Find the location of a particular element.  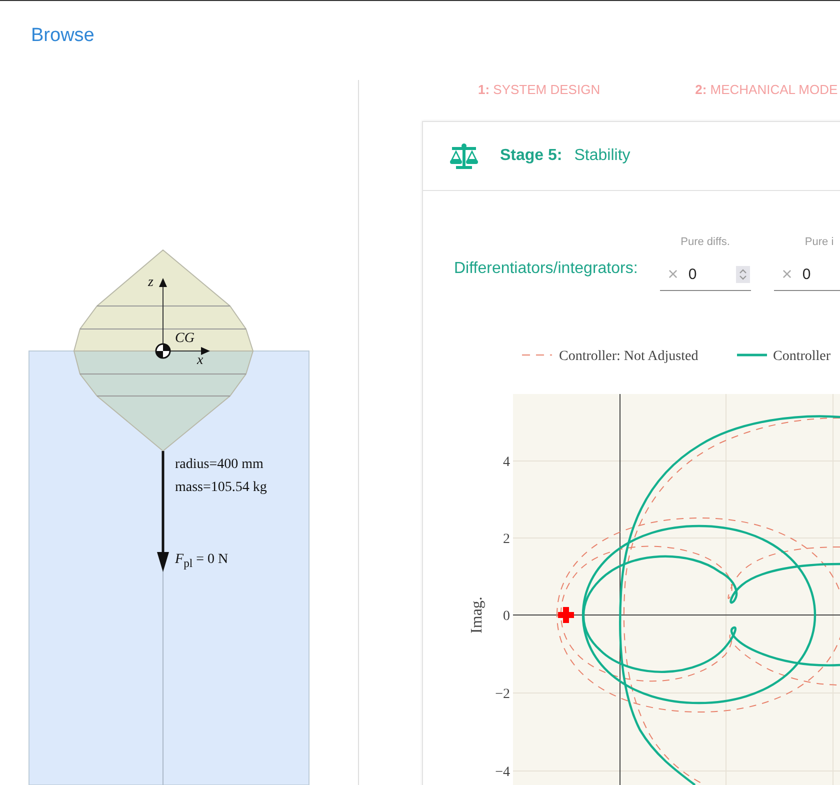

legend-label: Controller: Not Adjusted is located at coordinates (628, 356).